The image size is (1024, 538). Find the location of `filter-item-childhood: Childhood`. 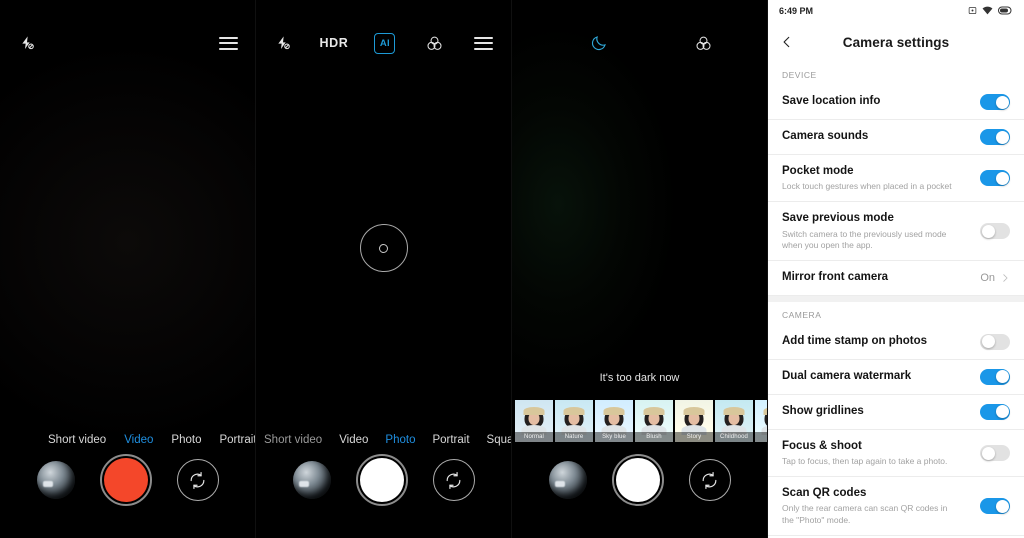

filter-item-childhood: Childhood is located at coordinates (734, 421).